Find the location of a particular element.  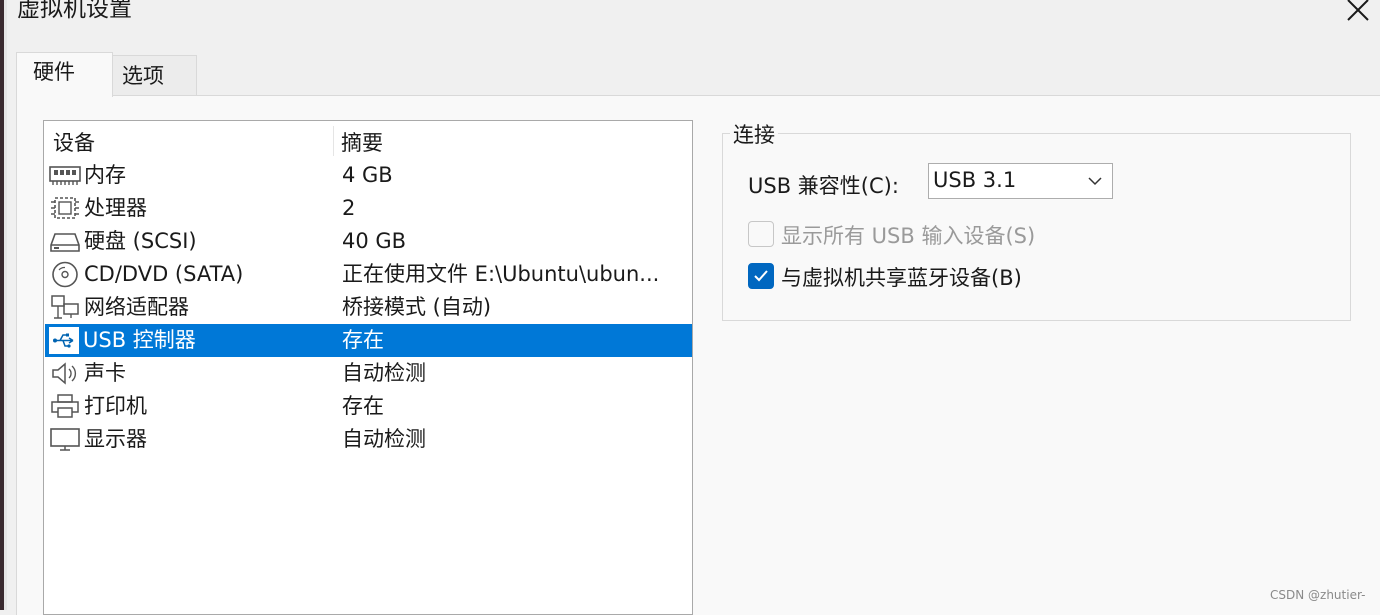

usb-compatibility-value: USB 3.1 is located at coordinates (975, 180).